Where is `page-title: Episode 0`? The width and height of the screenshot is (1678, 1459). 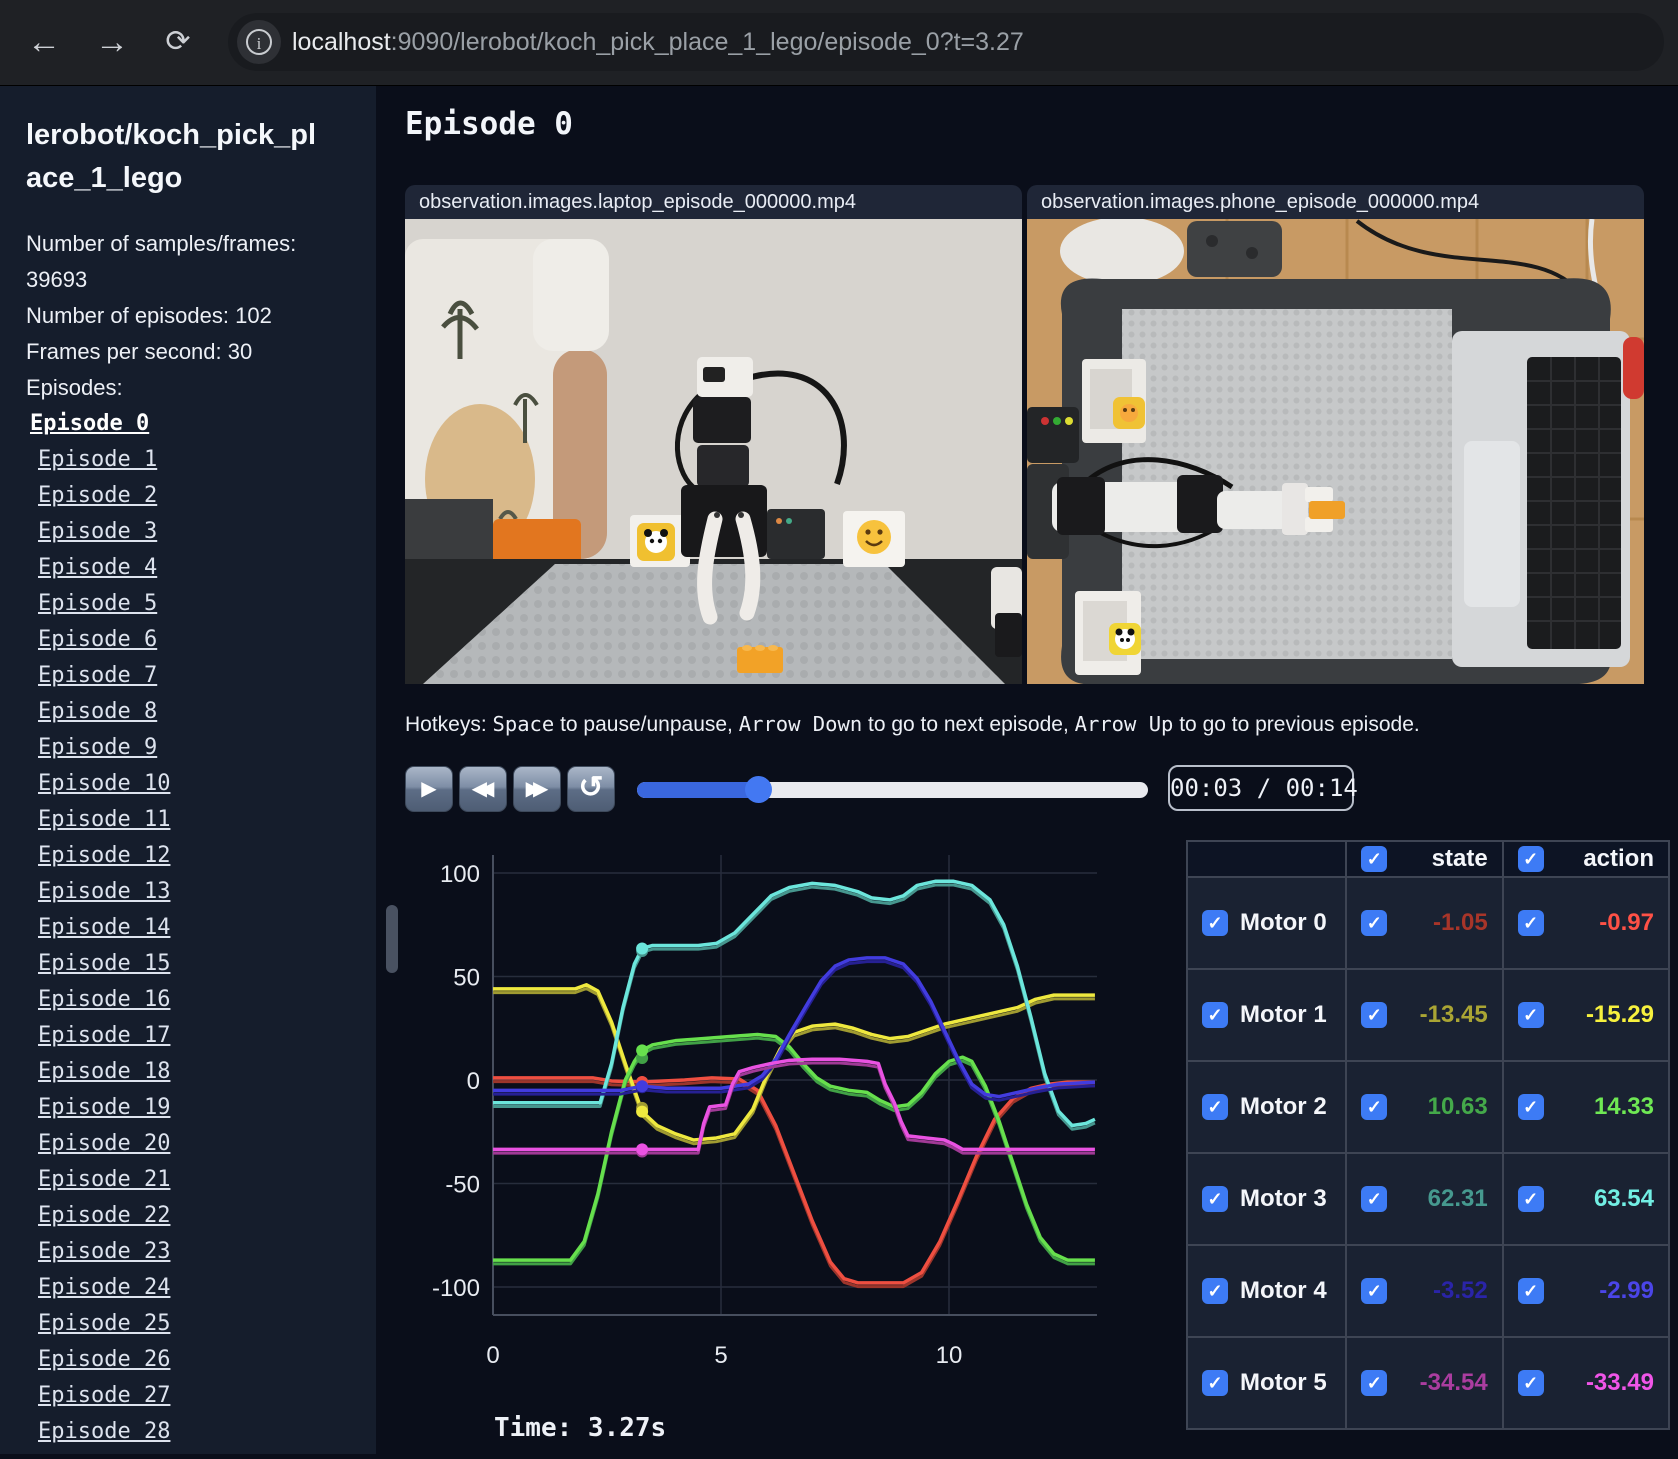 page-title: Episode 0 is located at coordinates (489, 124).